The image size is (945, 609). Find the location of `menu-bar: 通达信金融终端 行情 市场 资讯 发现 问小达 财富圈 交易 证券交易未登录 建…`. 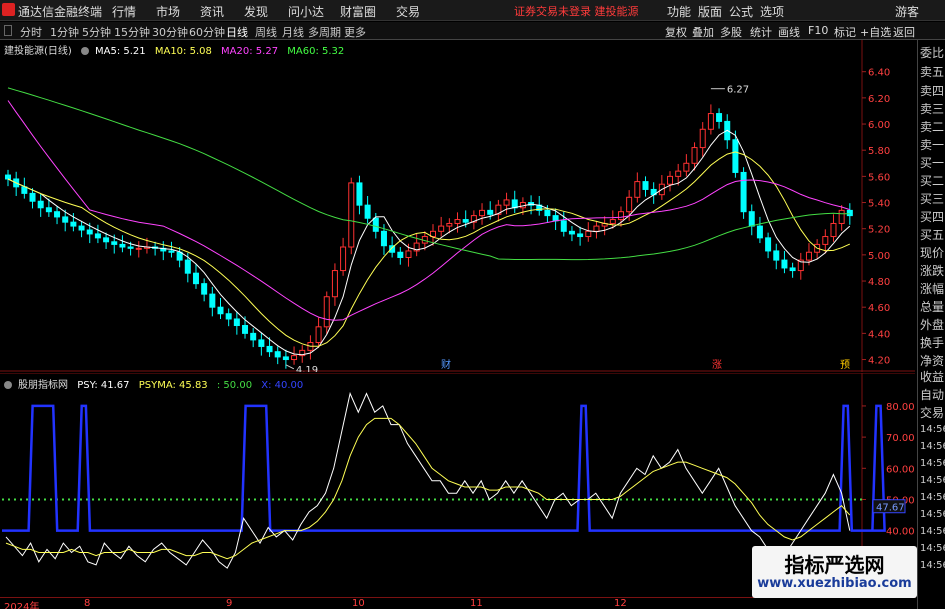

menu-bar: 通达信金融终端 行情 市场 资讯 发现 问小达 财富圈 交易 证券交易未登录 建… is located at coordinates (472, 10).